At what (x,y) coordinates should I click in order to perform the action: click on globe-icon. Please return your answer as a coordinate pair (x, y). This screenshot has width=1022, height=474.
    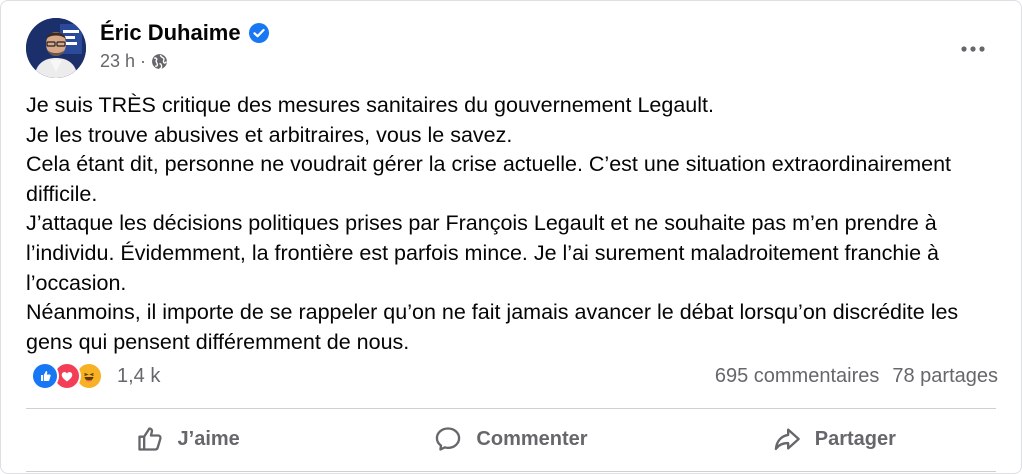
    Looking at the image, I should click on (159, 61).